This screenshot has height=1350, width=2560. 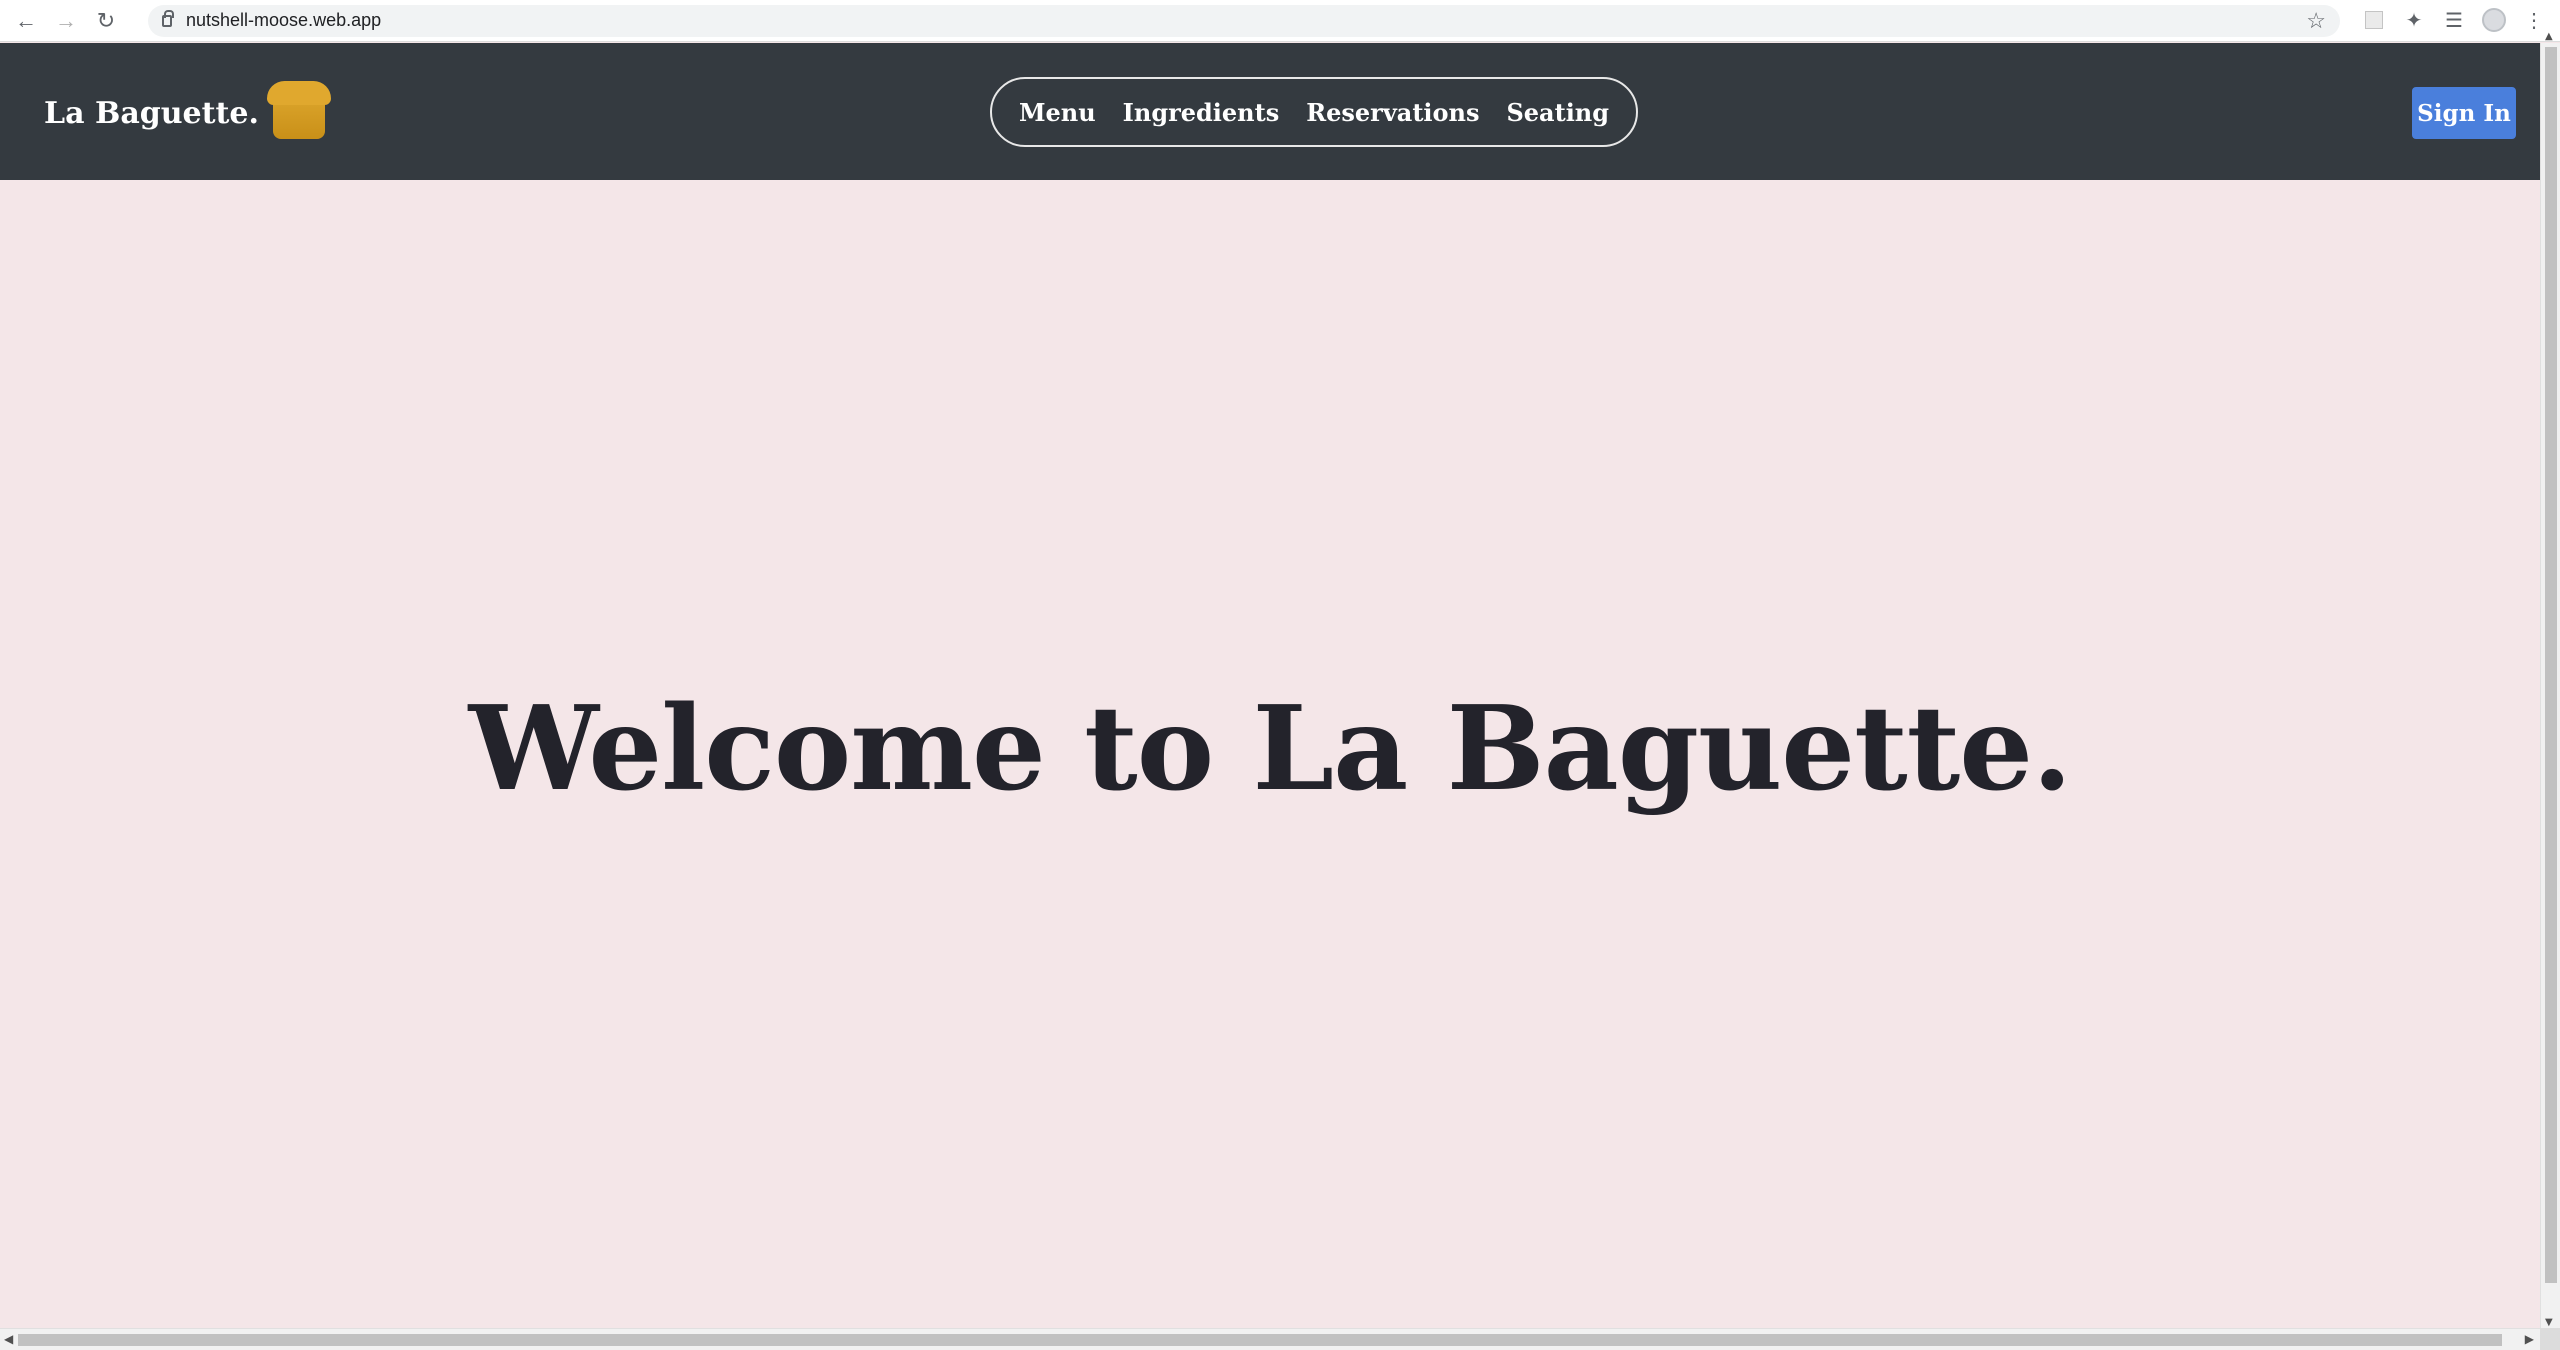 I want to click on bookmark-star-icon: ☆, so click(x=2316, y=21).